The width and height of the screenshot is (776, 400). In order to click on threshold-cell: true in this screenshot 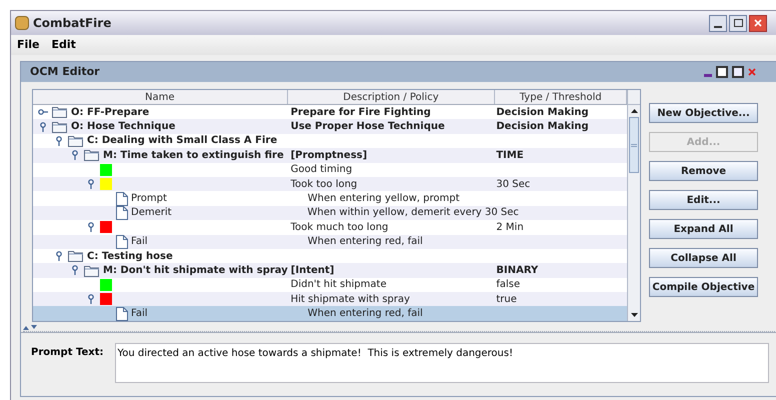, I will do `click(506, 299)`.